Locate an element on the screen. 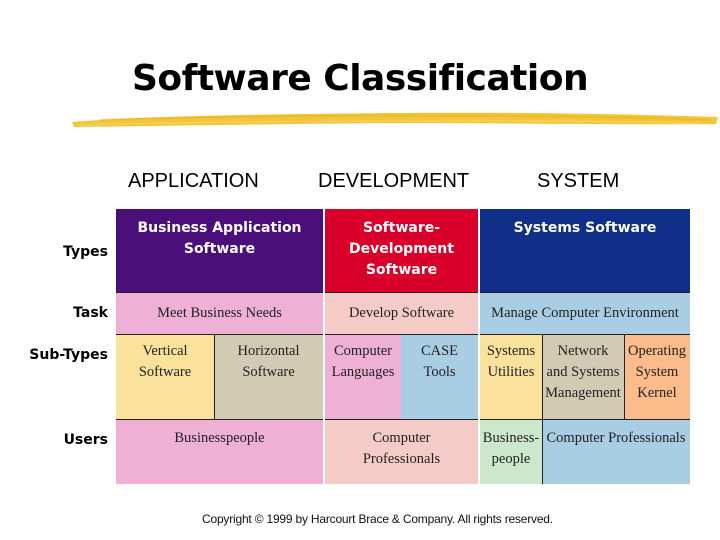 The width and height of the screenshot is (720, 540). subtype-line: Horizontal is located at coordinates (268, 351).